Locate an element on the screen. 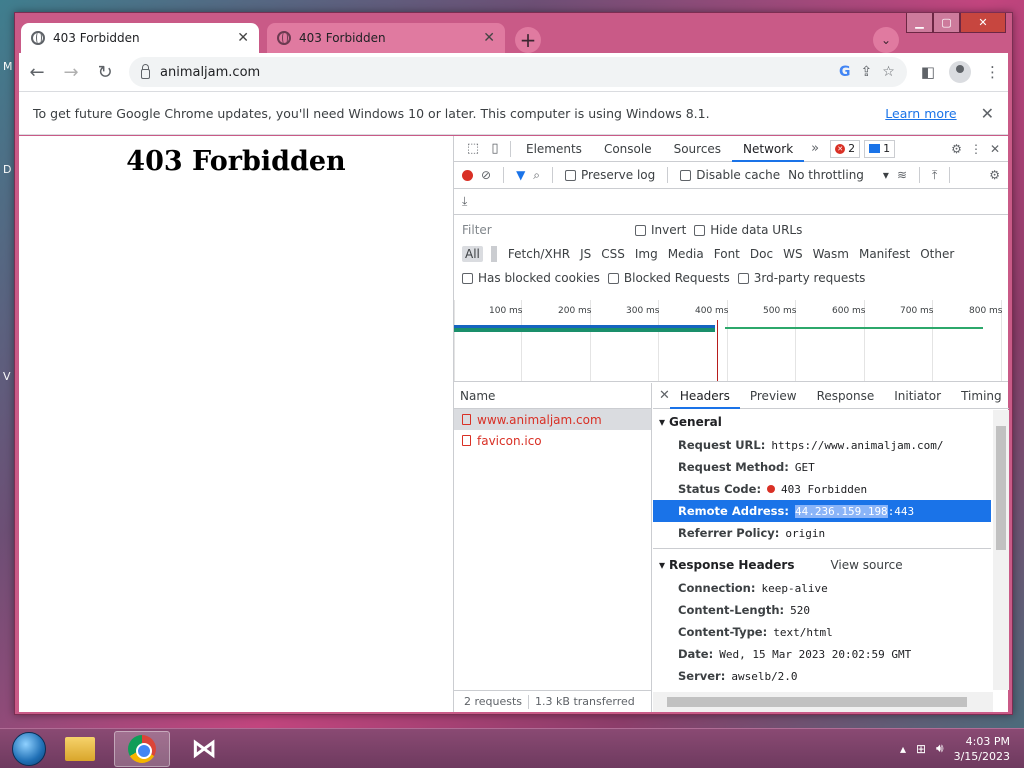 The height and width of the screenshot is (768, 1024). header-row-selected: Remote Address: 44.236.159.198:443 is located at coordinates (822, 511).